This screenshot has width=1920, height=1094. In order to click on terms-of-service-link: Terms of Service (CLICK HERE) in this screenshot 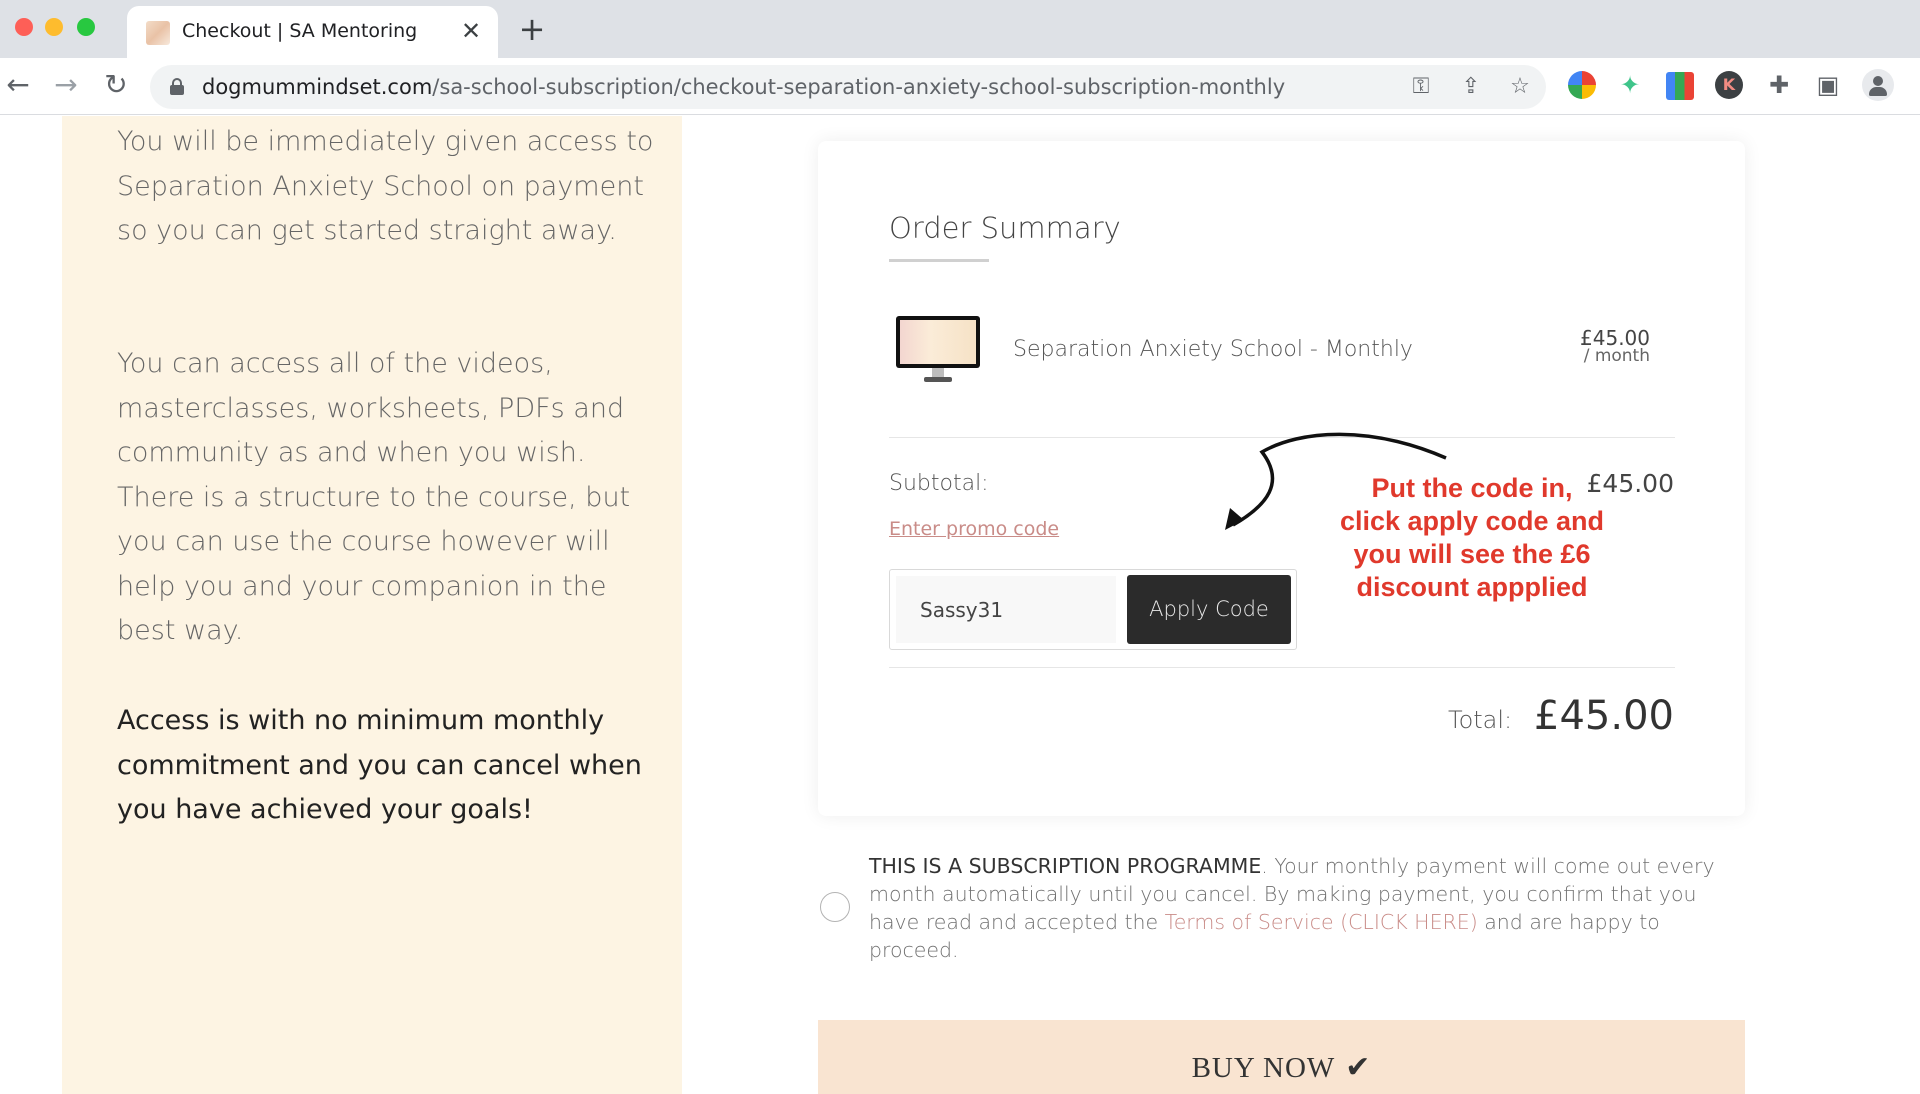, I will do `click(1321, 922)`.